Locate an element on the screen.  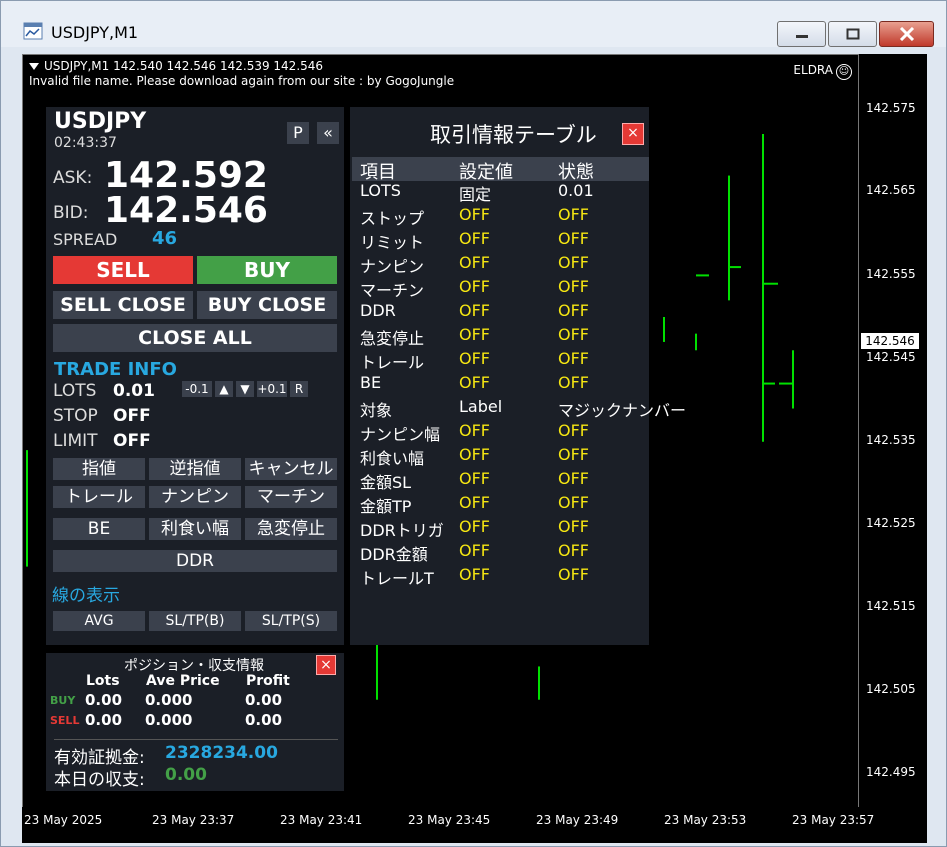
table-cell-status: 0.01 is located at coordinates (576, 190).